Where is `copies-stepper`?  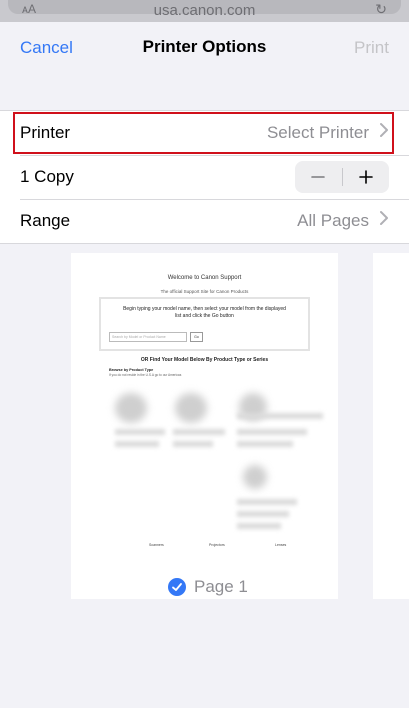 copies-stepper is located at coordinates (342, 177).